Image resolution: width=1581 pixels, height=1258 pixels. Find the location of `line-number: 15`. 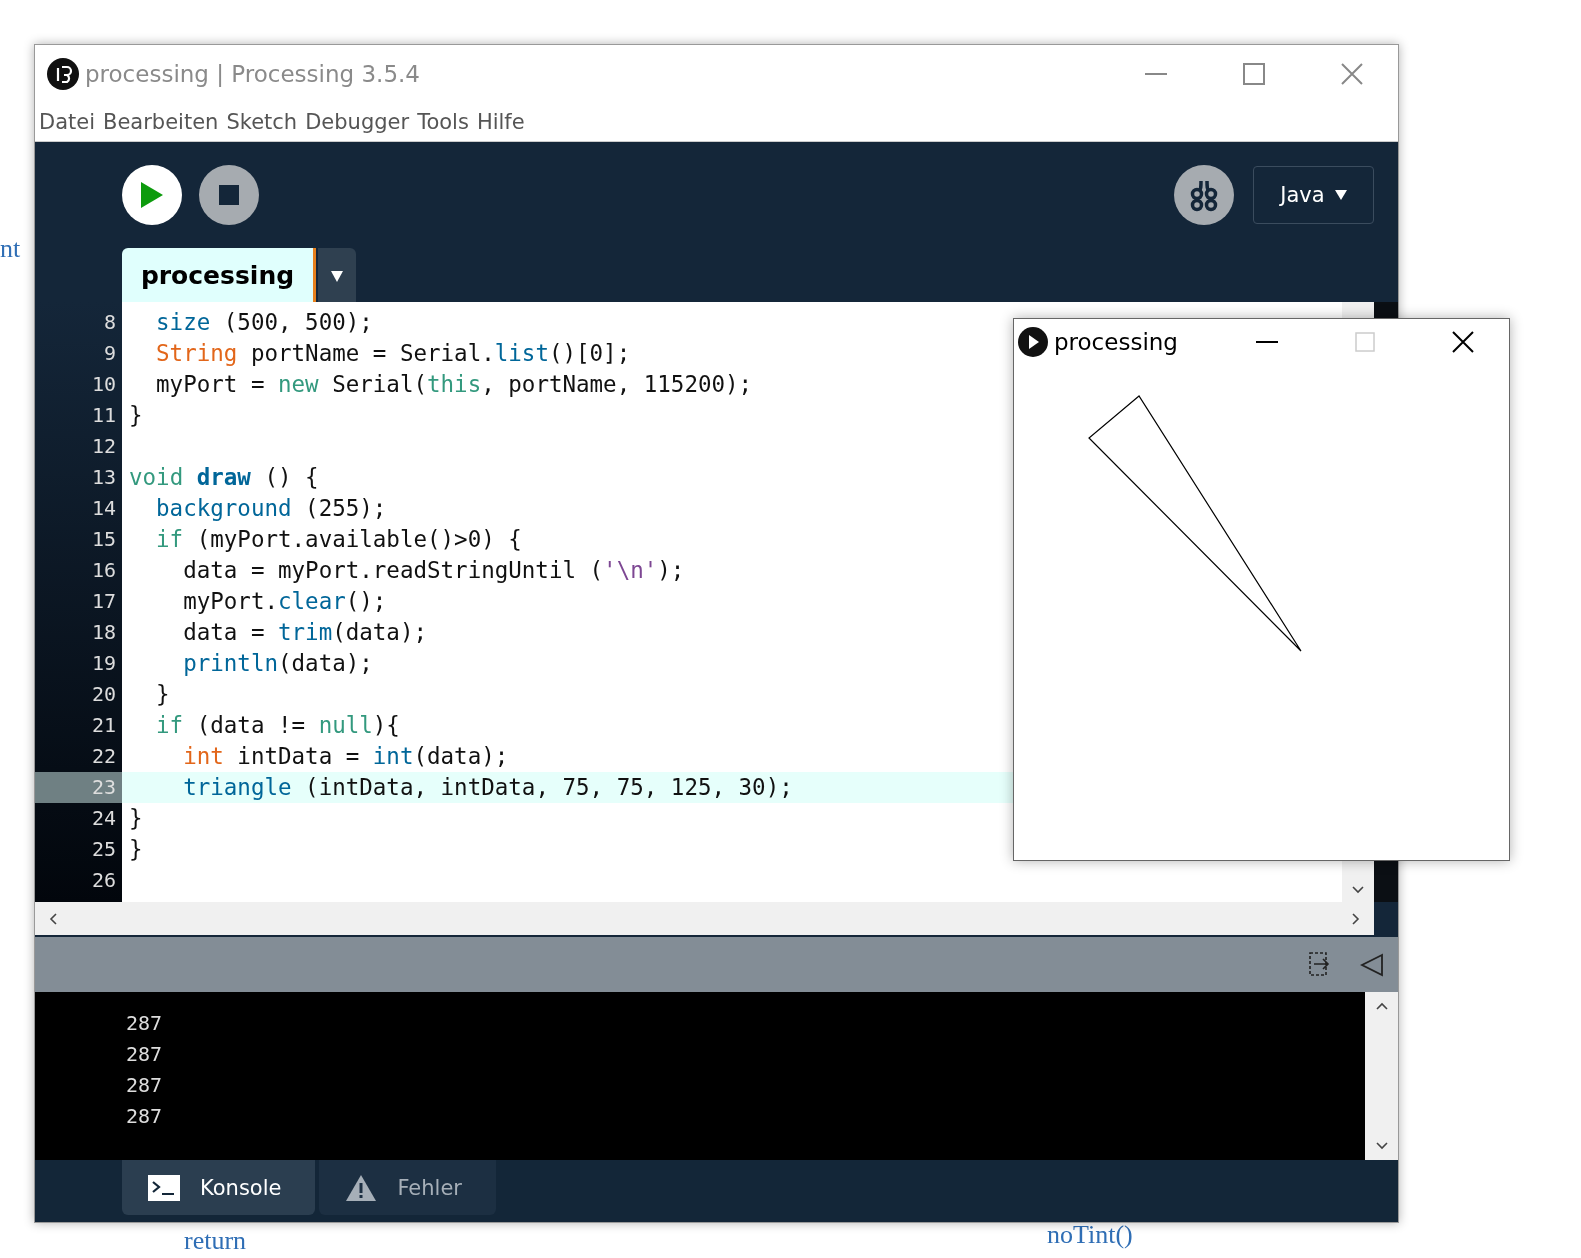

line-number: 15 is located at coordinates (103, 539).